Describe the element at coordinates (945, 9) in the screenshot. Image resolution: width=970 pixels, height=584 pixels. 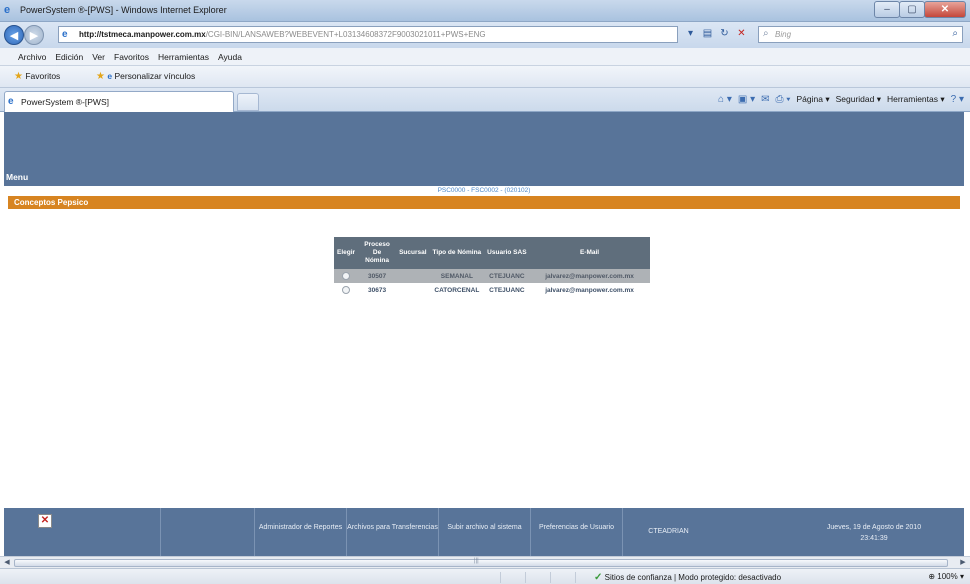
I see `close-button: ✕` at that location.